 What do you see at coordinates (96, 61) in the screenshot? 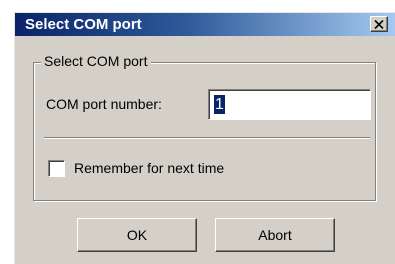
I see `groupbox-legend: Select COM port` at bounding box center [96, 61].